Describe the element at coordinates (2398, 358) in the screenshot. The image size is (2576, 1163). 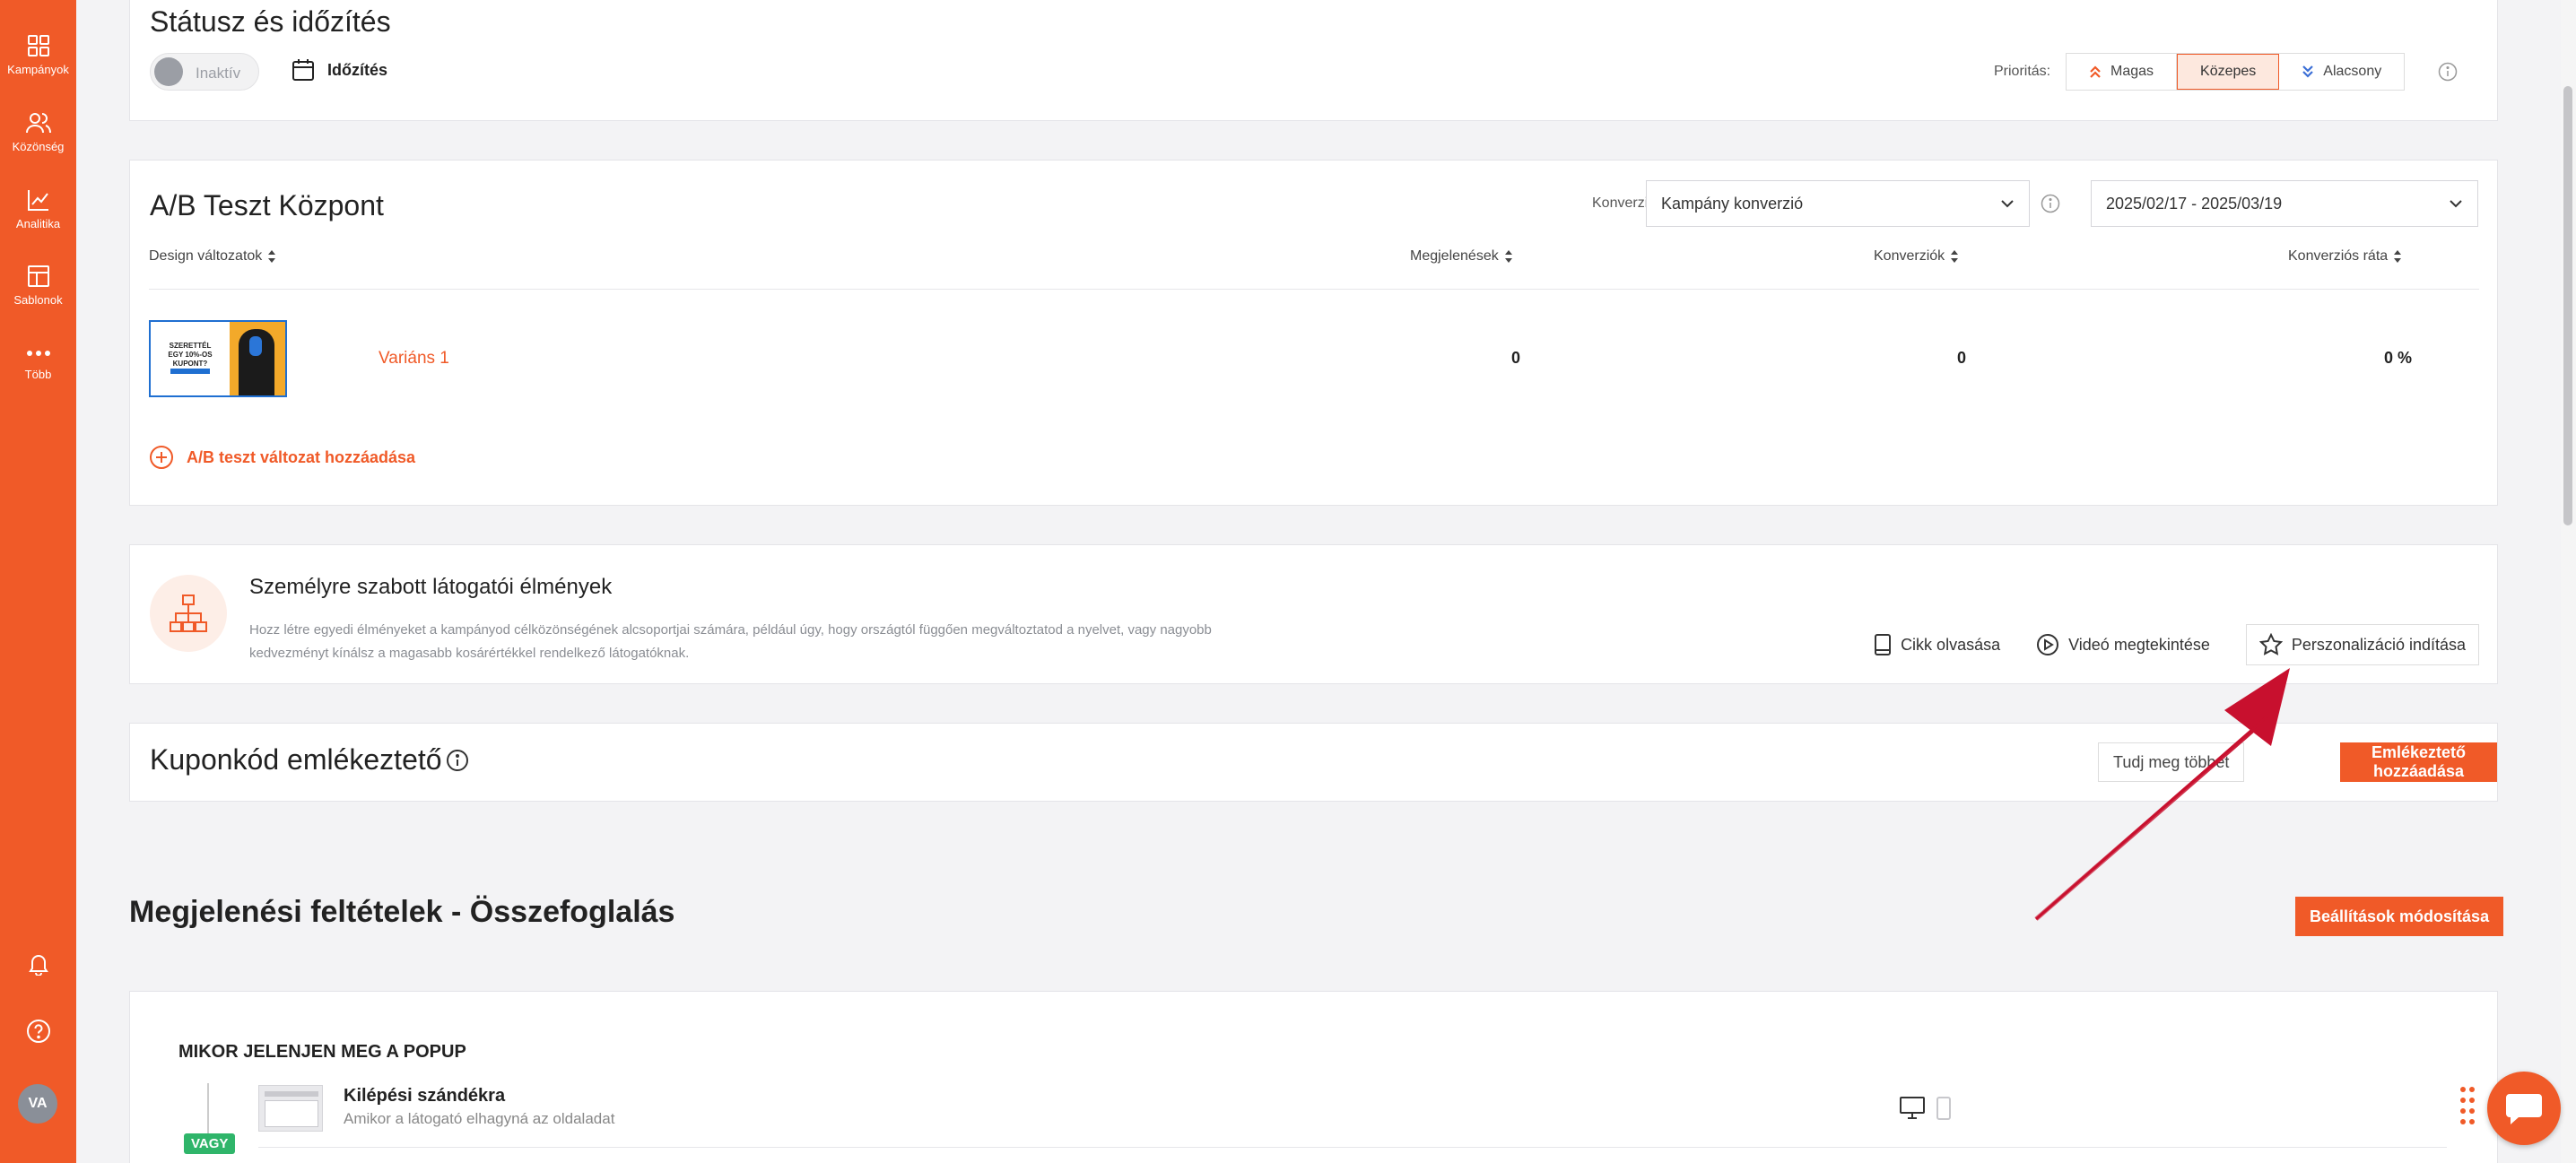
I see `conversion-rate-value: 0 %` at that location.